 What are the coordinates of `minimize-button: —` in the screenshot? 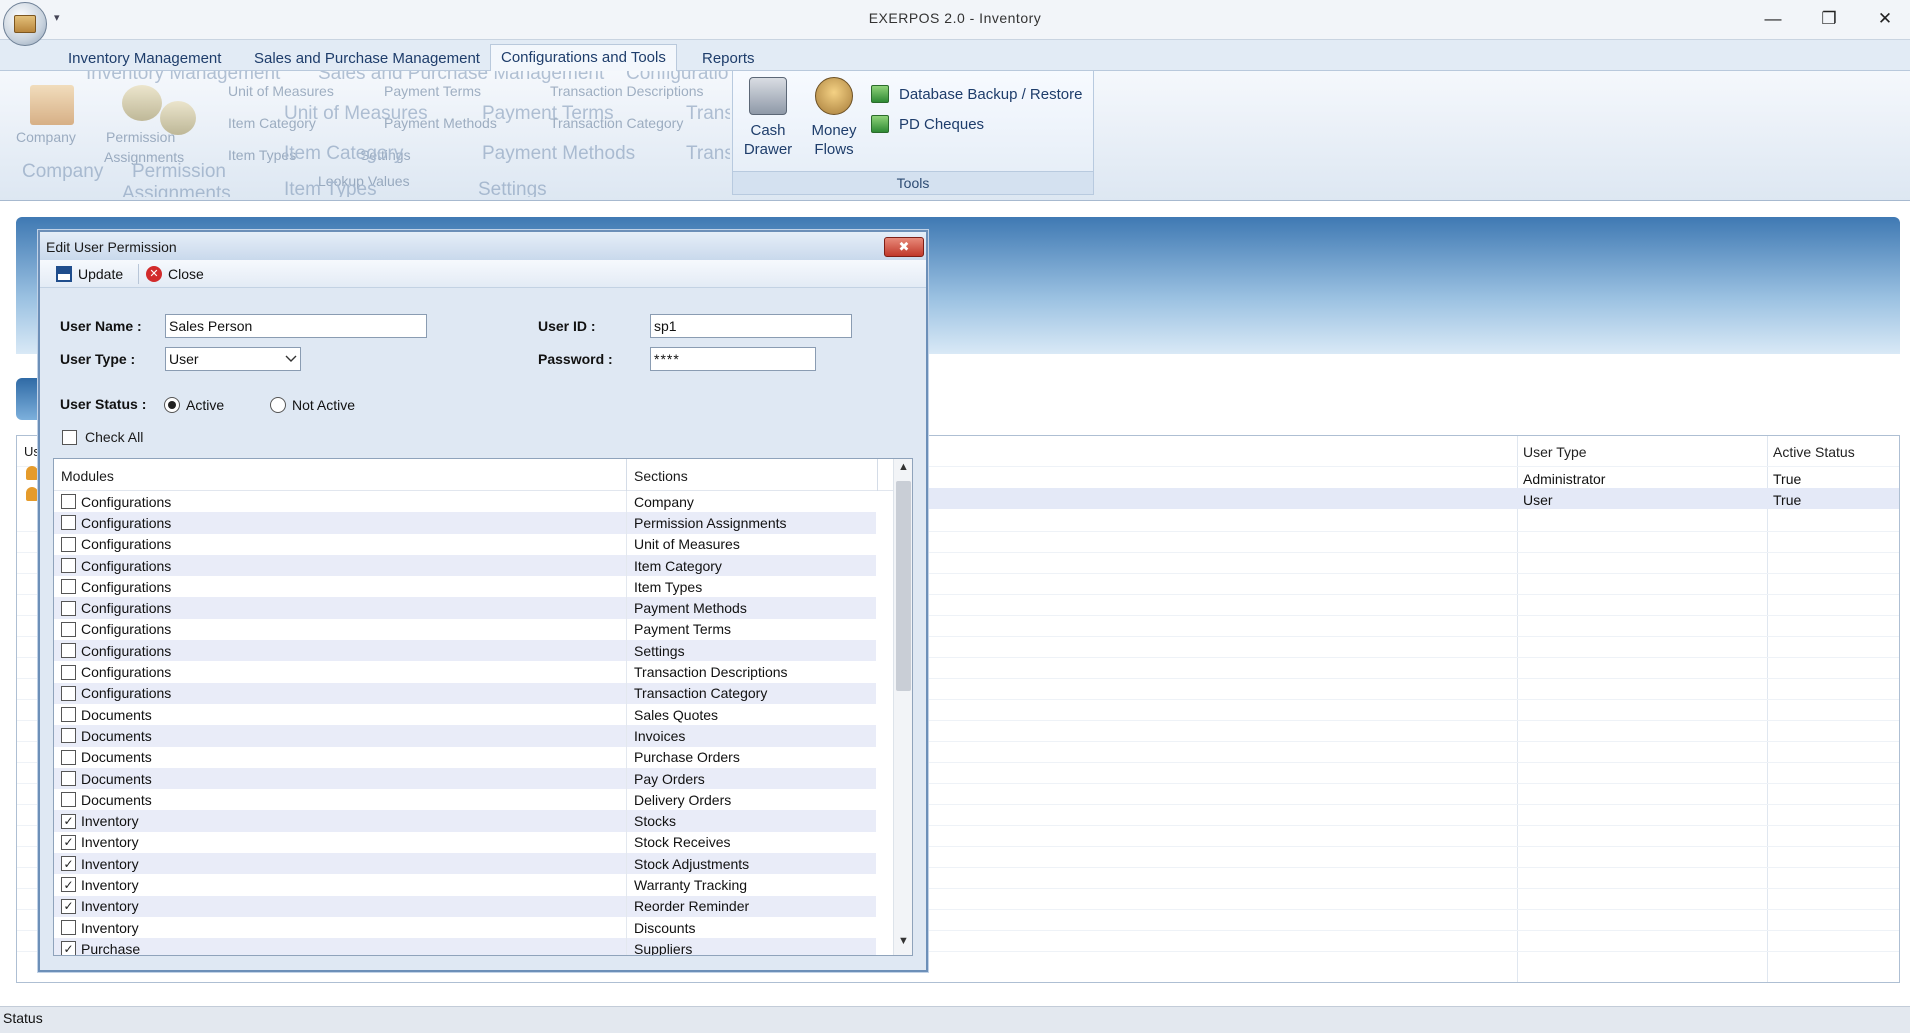 It's located at (1773, 19).